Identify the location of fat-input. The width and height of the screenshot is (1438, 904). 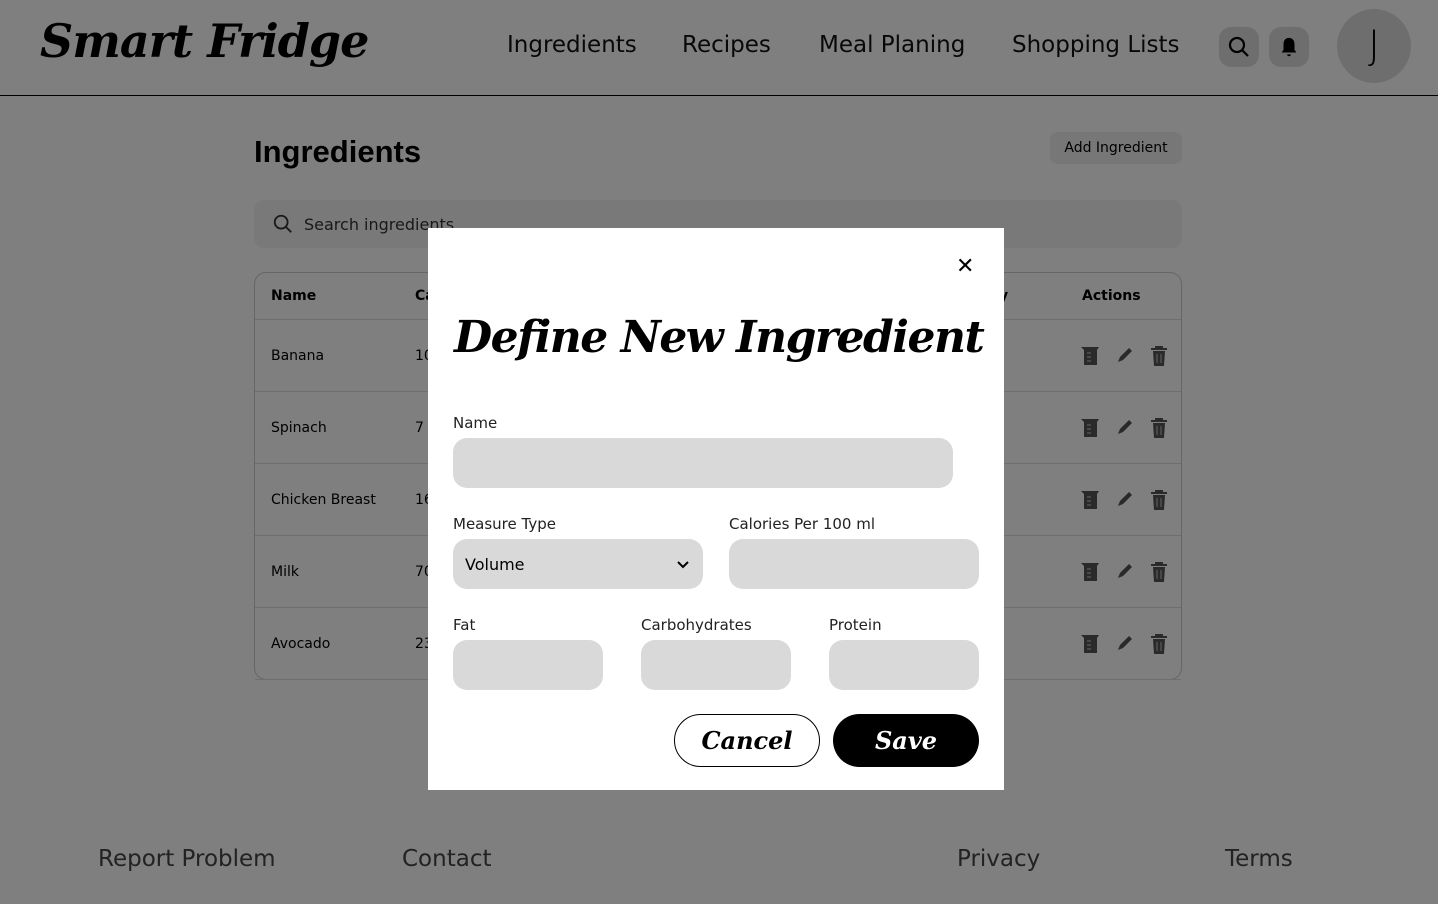
(528, 665).